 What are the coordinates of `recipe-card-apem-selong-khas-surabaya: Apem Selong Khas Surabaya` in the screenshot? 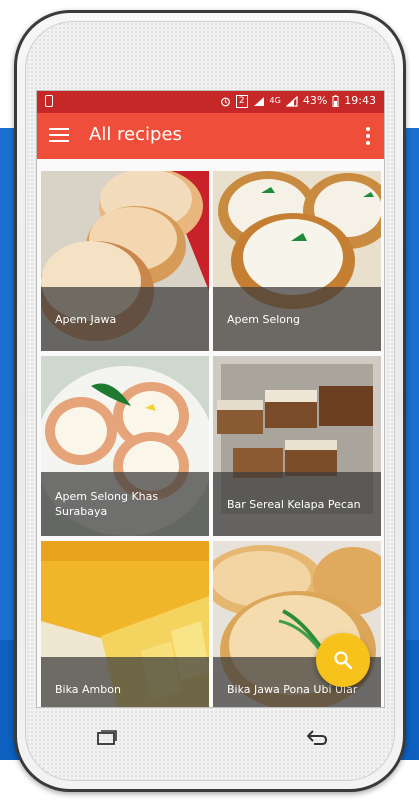 It's located at (125, 446).